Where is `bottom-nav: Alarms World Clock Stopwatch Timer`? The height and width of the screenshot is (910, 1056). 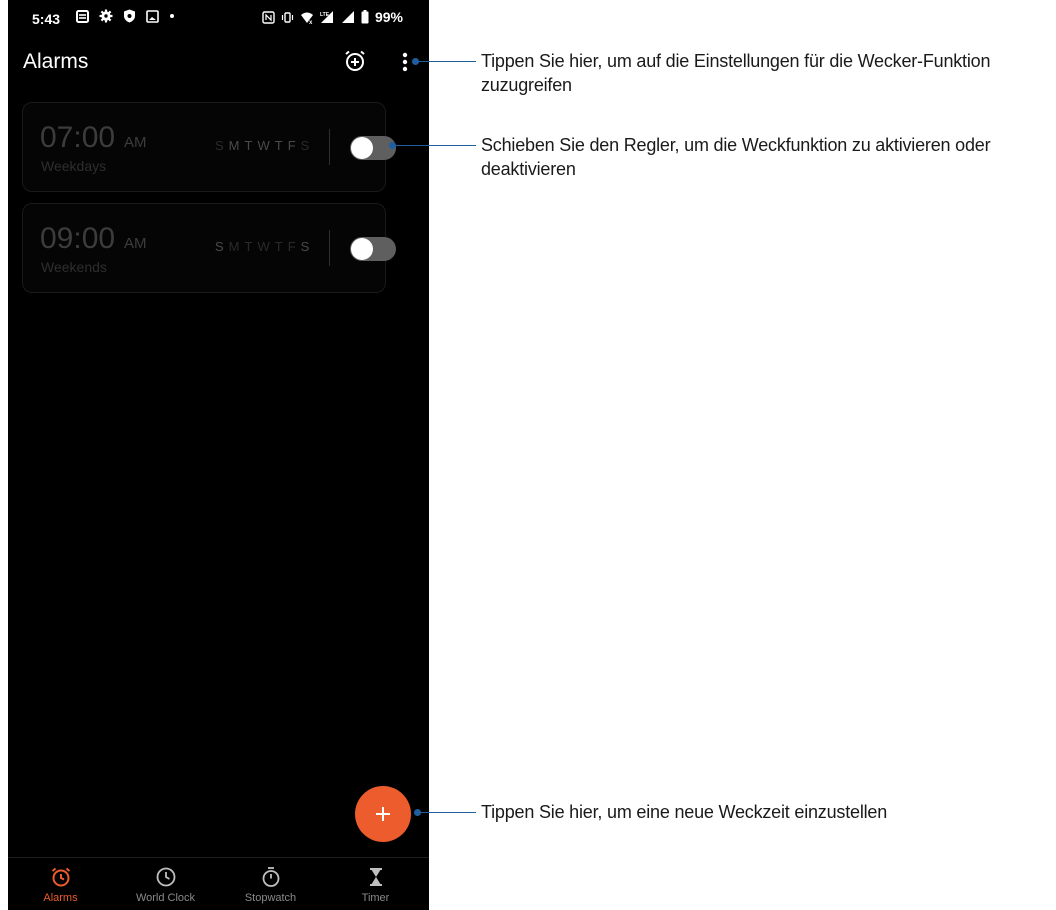 bottom-nav: Alarms World Clock Stopwatch Timer is located at coordinates (218, 883).